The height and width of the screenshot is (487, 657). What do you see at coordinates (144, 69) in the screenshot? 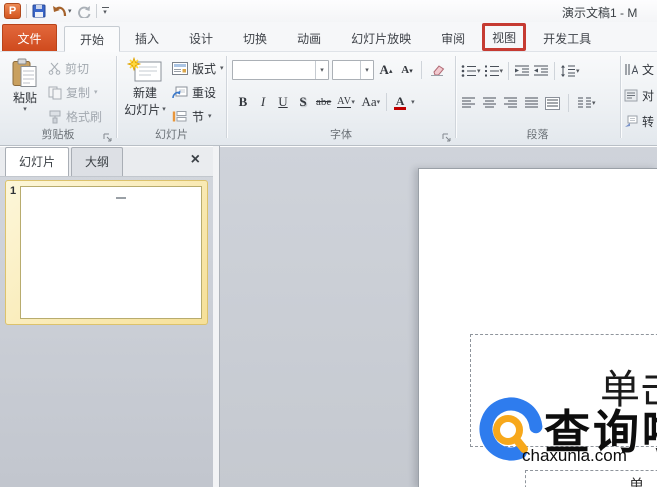
I see `new-slide-icon` at bounding box center [144, 69].